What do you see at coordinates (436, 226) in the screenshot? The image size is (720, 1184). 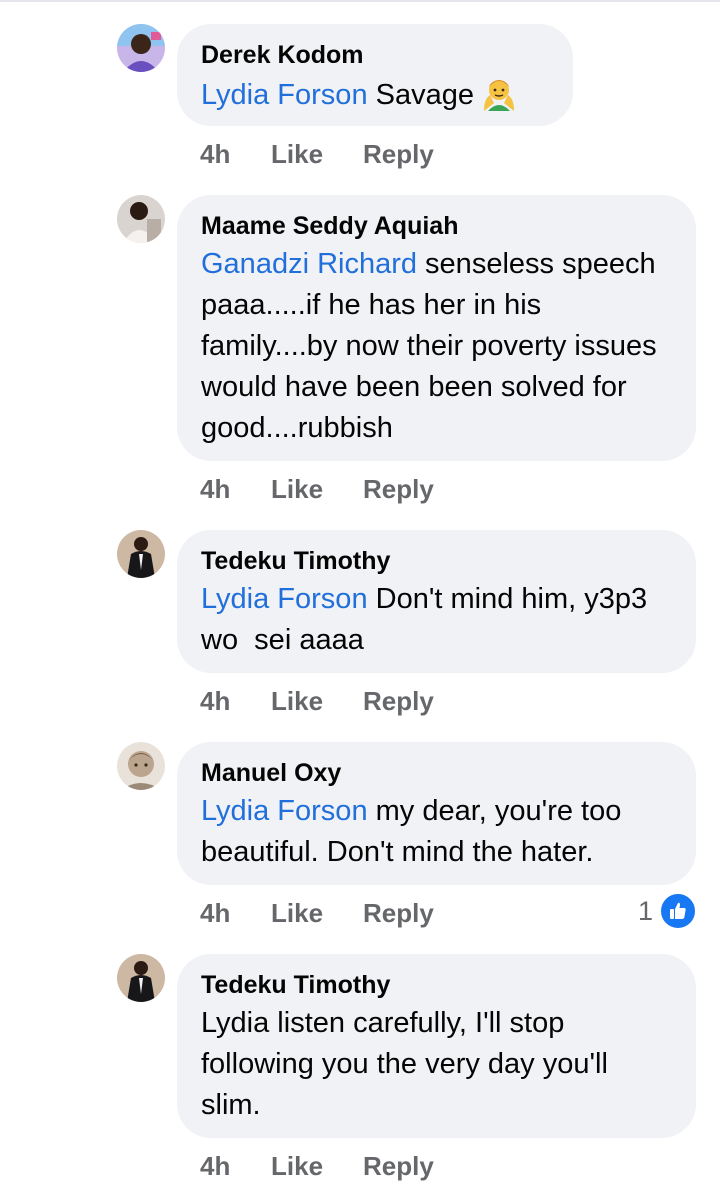 I see `comment-author: Maame Seddy Aquiah` at bounding box center [436, 226].